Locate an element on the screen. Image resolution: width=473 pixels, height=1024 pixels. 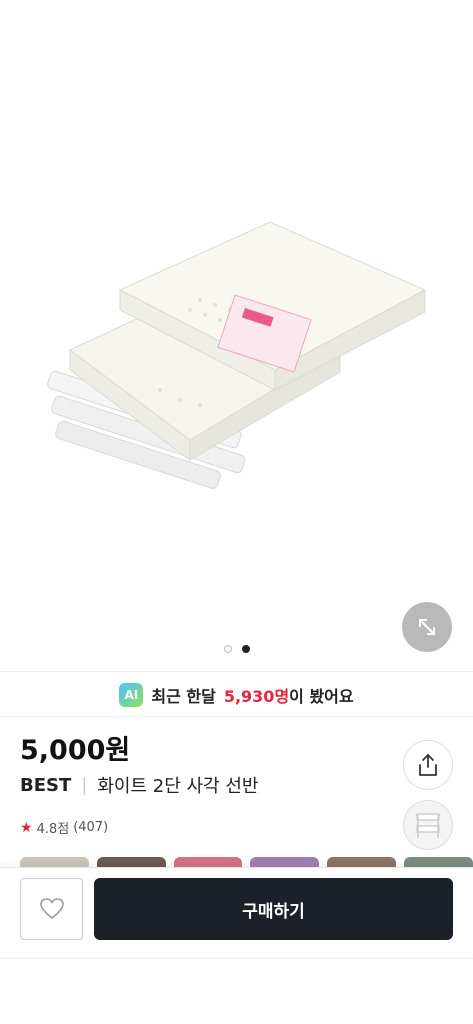
product-title: BEST | 화이트 2단 사각 선반 is located at coordinates (139, 785).